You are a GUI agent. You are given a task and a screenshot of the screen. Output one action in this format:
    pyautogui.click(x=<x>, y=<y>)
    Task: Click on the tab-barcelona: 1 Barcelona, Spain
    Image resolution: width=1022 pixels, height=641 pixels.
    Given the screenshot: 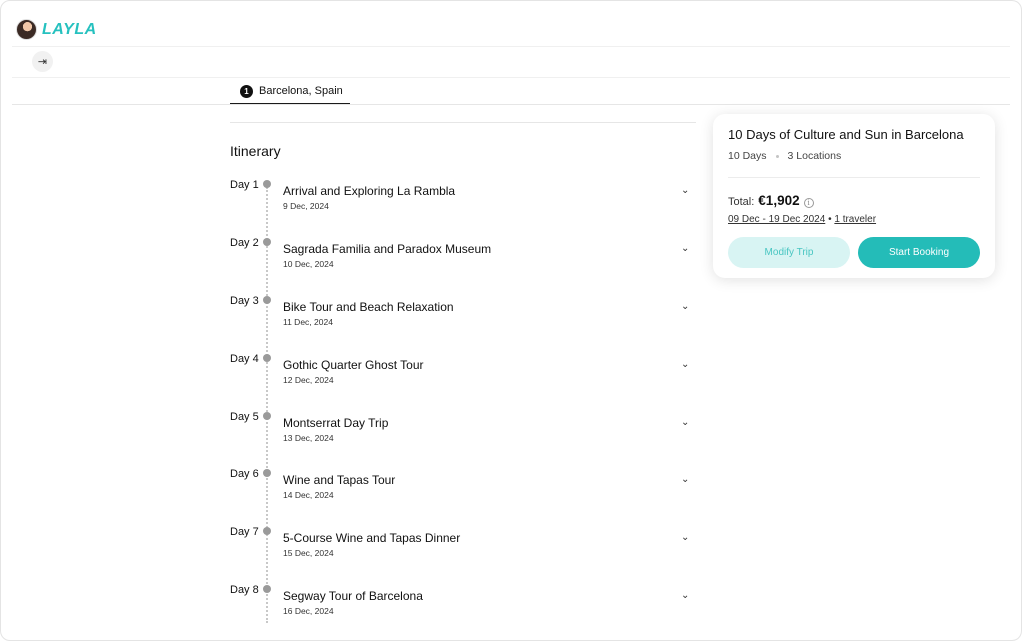 What is the action you would take?
    pyautogui.click(x=290, y=92)
    